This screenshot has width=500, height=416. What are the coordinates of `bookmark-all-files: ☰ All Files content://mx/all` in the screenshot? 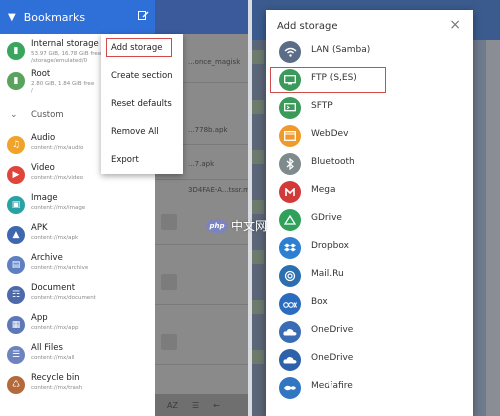 It's located at (77, 355).